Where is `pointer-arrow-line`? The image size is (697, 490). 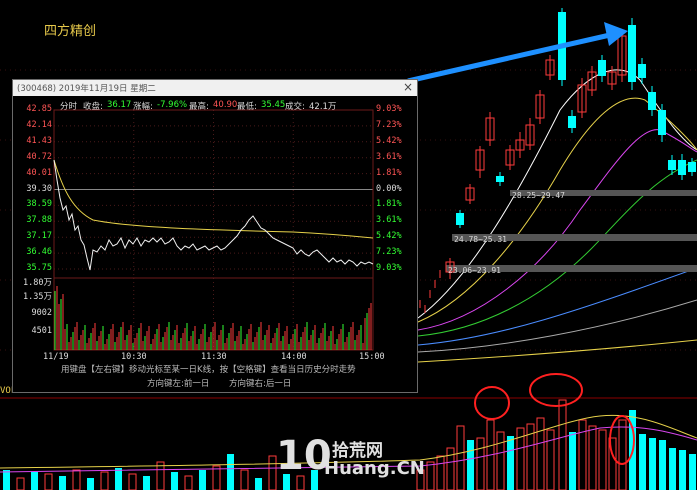
pointer-arrow-line is located at coordinates (509, 58).